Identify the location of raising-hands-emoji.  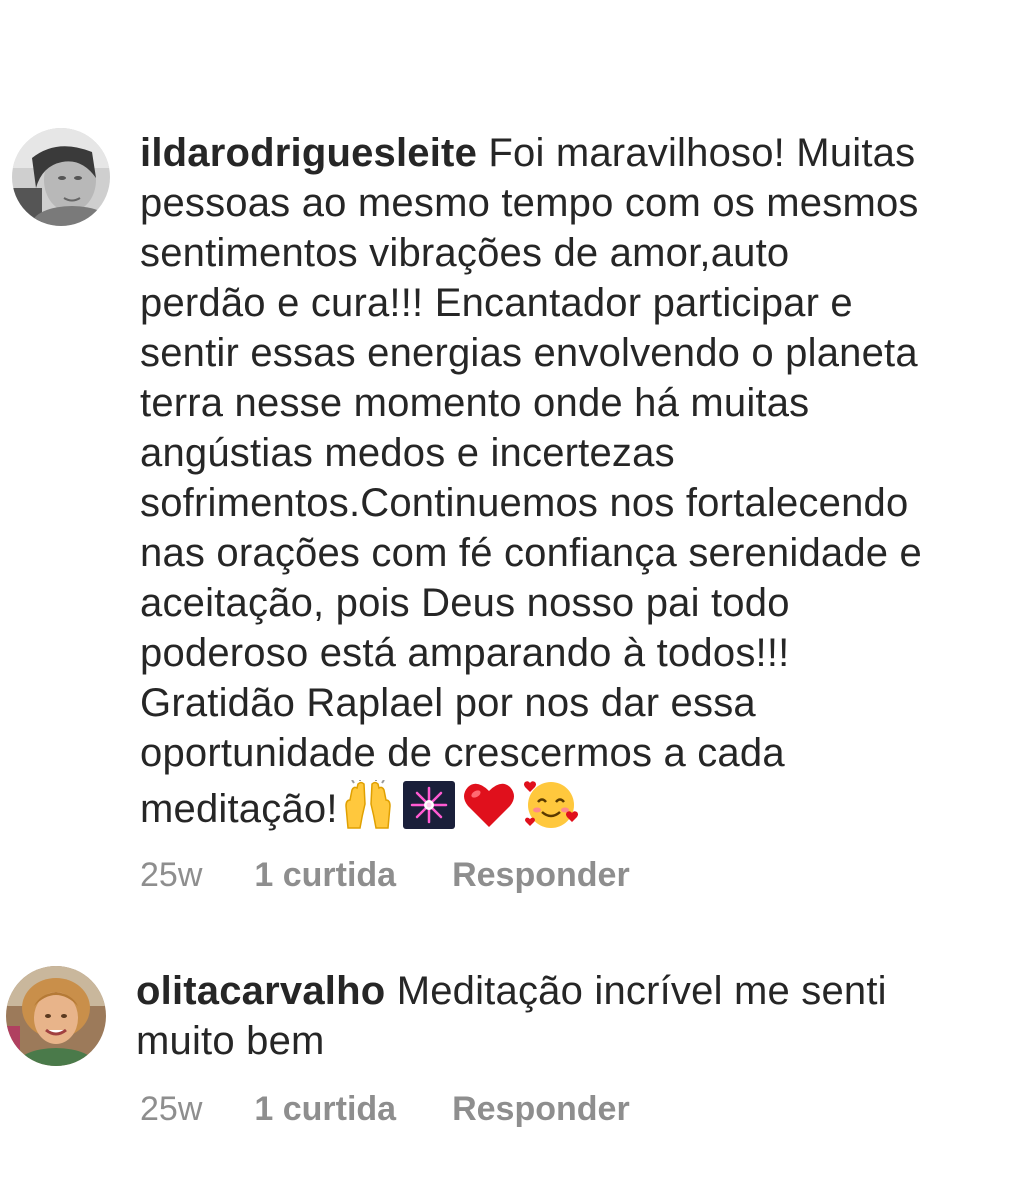
(367, 804).